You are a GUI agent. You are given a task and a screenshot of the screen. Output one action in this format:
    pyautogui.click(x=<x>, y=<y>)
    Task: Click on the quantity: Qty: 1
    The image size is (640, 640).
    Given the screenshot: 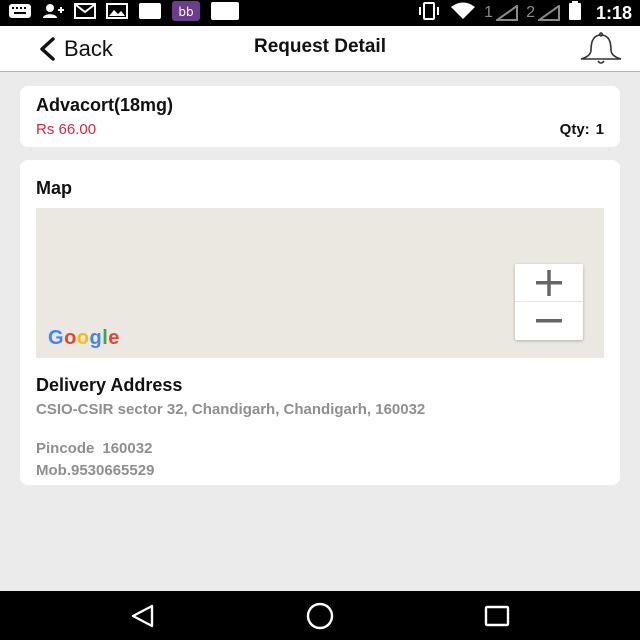 What is the action you would take?
    pyautogui.click(x=582, y=129)
    